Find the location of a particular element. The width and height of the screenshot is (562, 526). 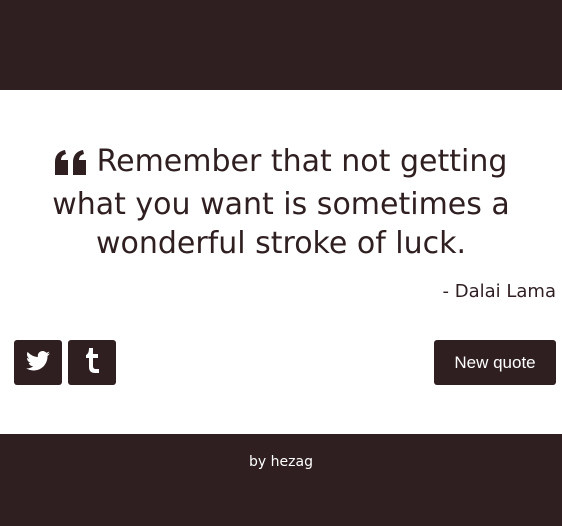

new-quote-button: New quote is located at coordinates (495, 362).